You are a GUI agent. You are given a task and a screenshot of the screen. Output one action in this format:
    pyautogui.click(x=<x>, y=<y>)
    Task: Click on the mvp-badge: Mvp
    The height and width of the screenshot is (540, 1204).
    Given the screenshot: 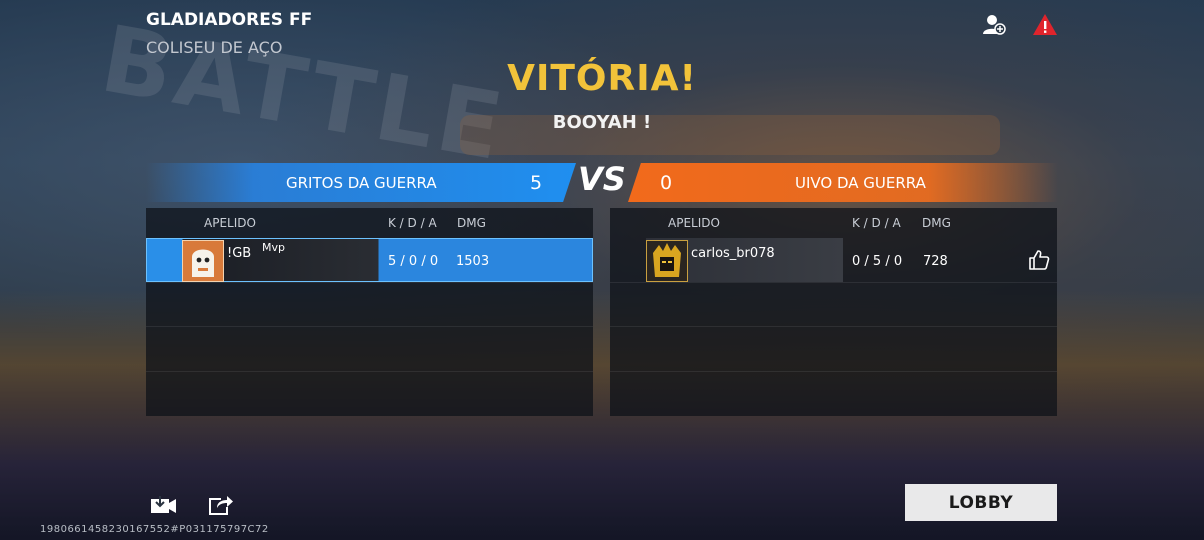 What is the action you would take?
    pyautogui.click(x=273, y=247)
    